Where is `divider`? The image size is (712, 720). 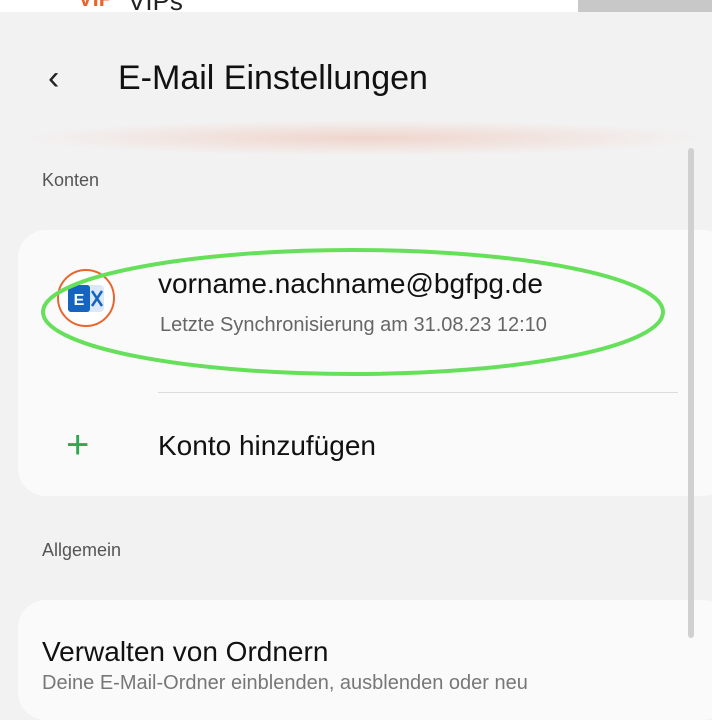
divider is located at coordinates (418, 392).